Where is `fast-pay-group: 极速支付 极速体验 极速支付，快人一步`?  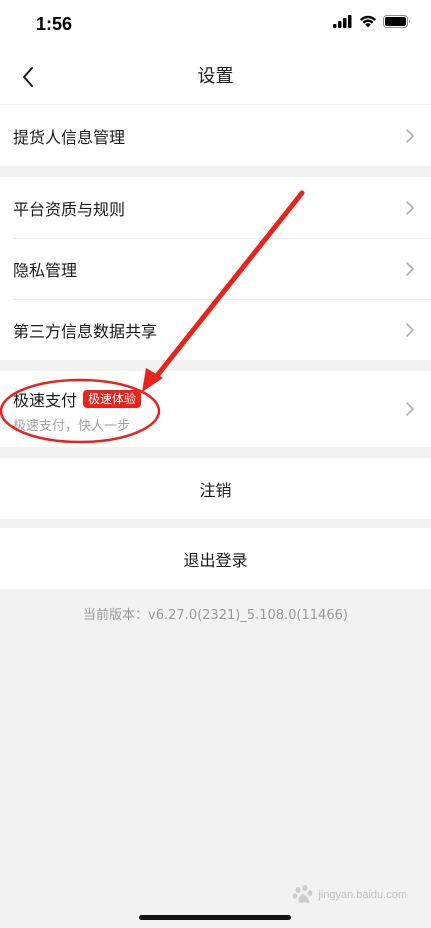
fast-pay-group: 极速支付 极速体验 极速支付，快人一步 is located at coordinates (215, 409).